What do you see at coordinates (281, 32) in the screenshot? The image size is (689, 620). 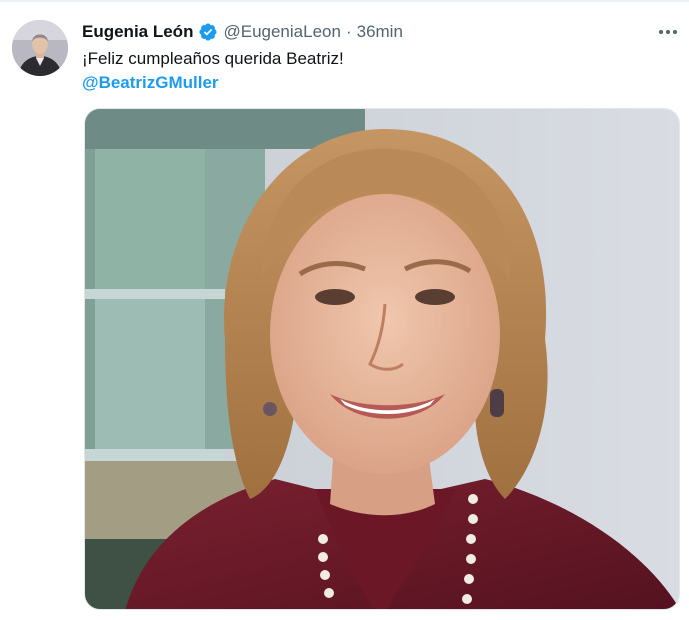 I see `author-handle: @EugeniaLeon` at bounding box center [281, 32].